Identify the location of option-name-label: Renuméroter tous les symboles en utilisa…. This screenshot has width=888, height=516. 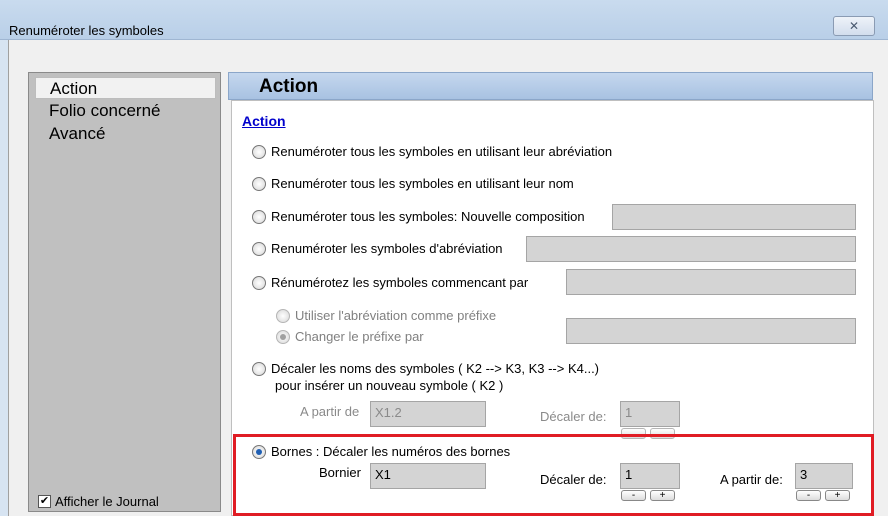
(422, 183).